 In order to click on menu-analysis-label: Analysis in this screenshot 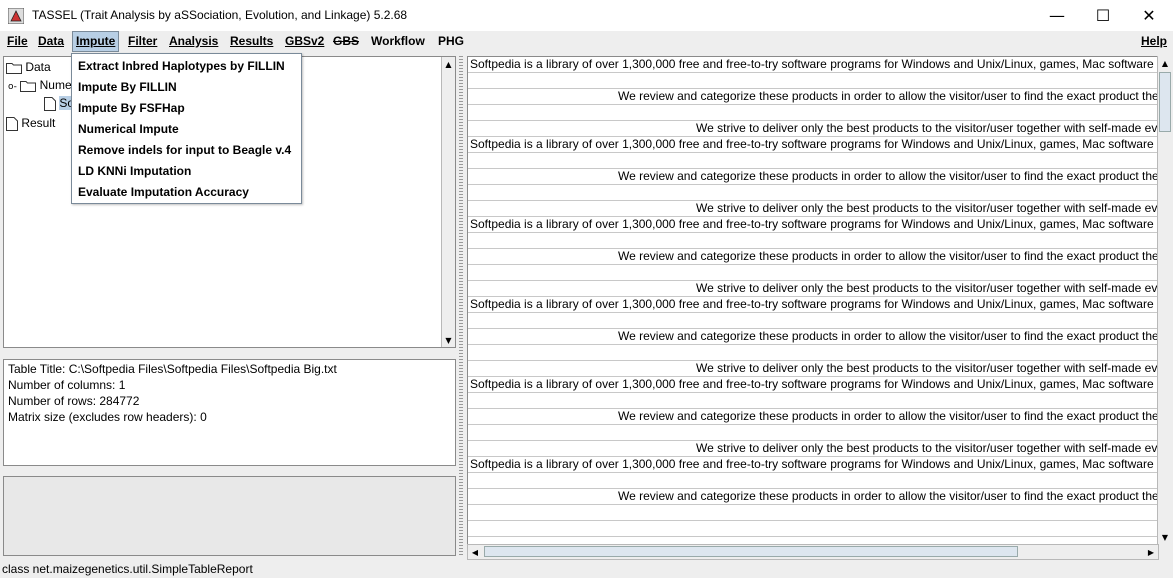, I will do `click(194, 41)`.